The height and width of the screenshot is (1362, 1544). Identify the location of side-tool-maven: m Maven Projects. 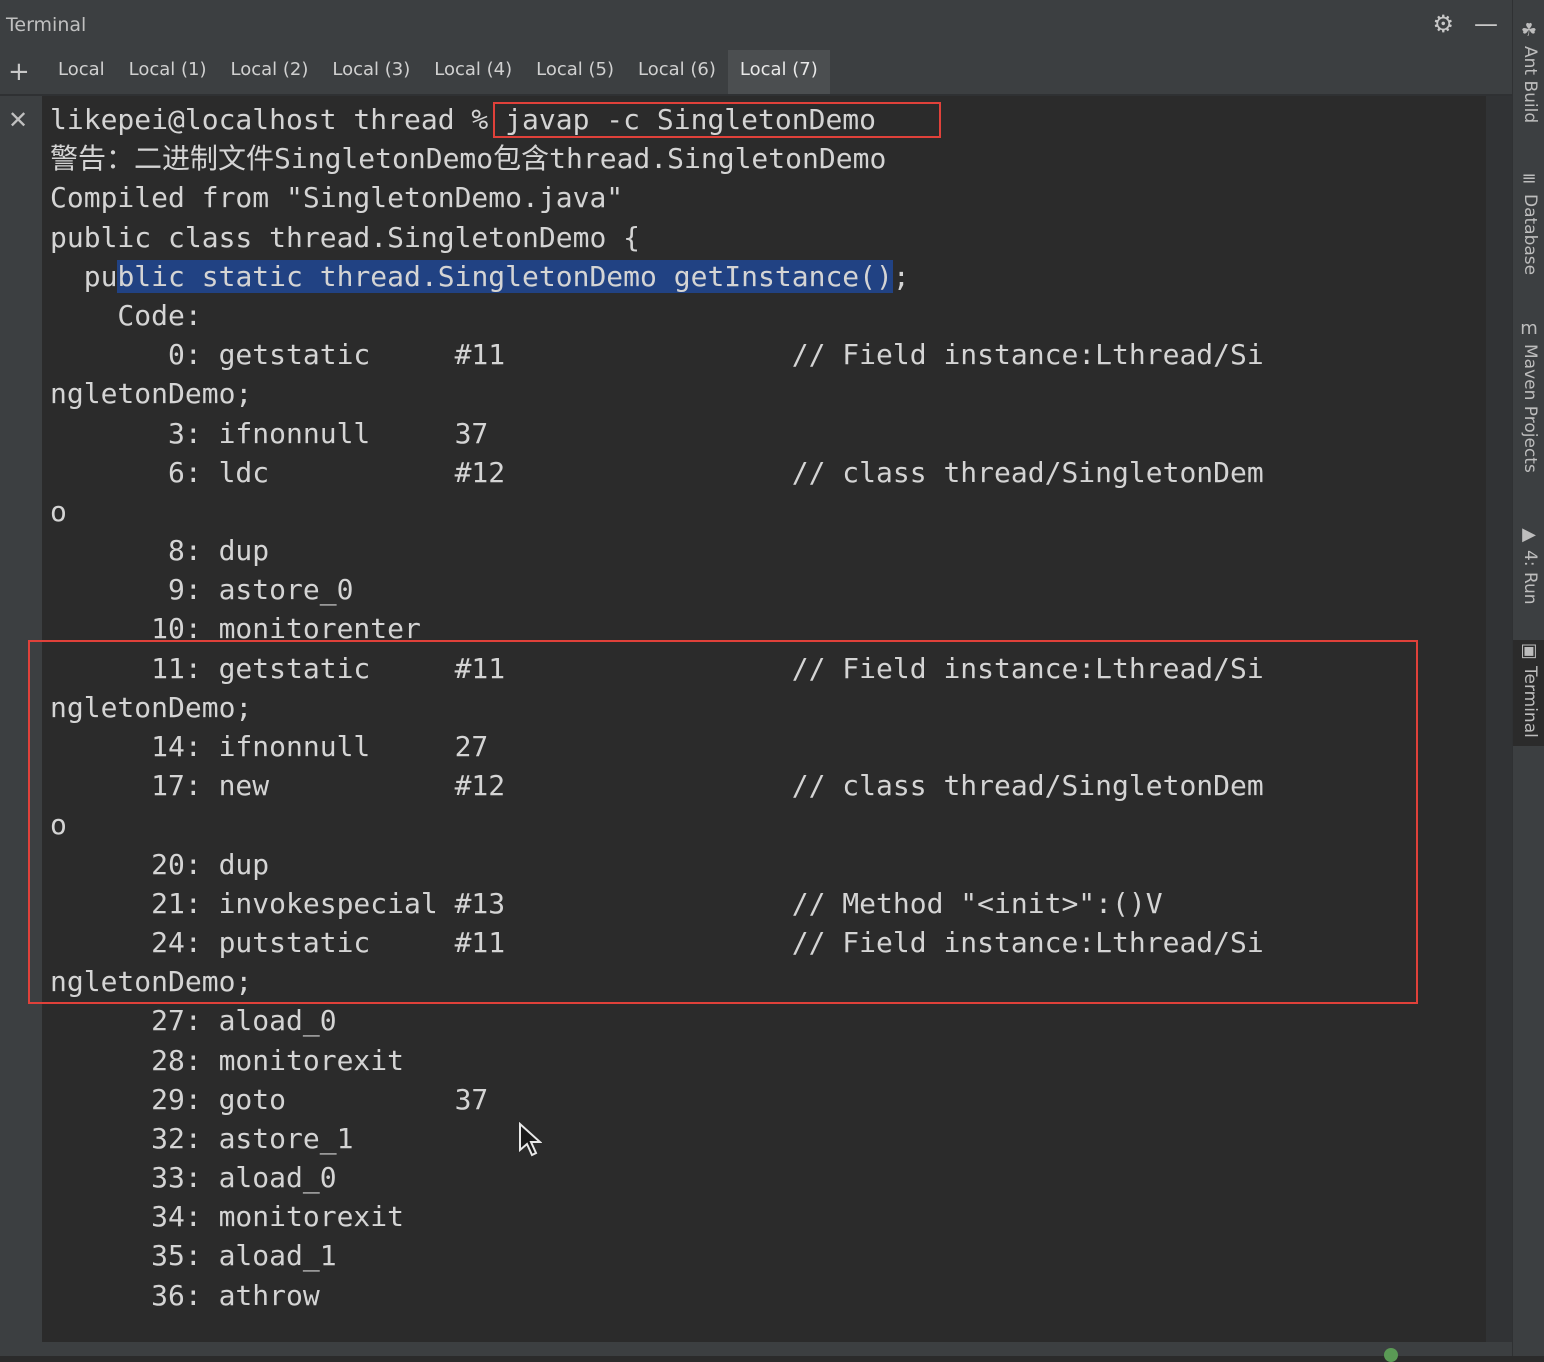
(1528, 395).